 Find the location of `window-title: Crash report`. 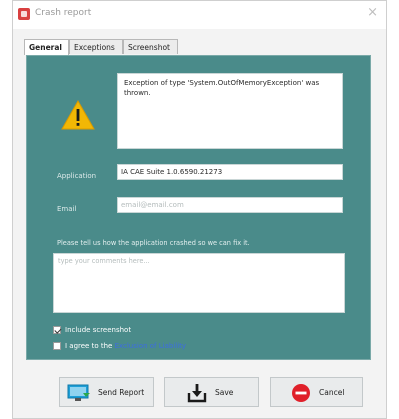

window-title: Crash report is located at coordinates (63, 13).